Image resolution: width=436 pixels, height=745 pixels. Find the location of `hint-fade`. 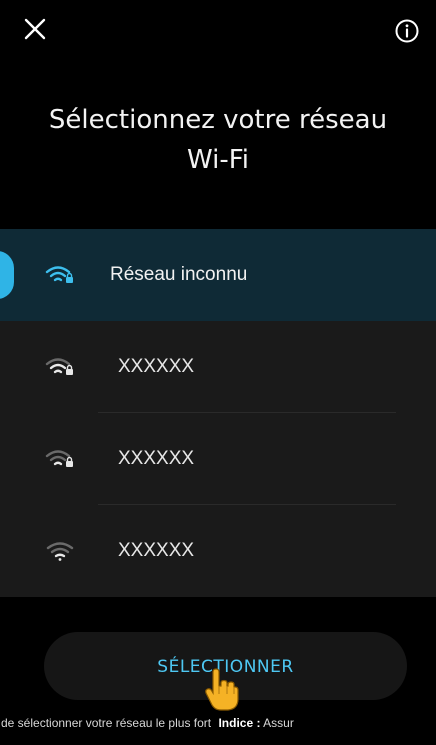

hint-fade is located at coordinates (425, 723).